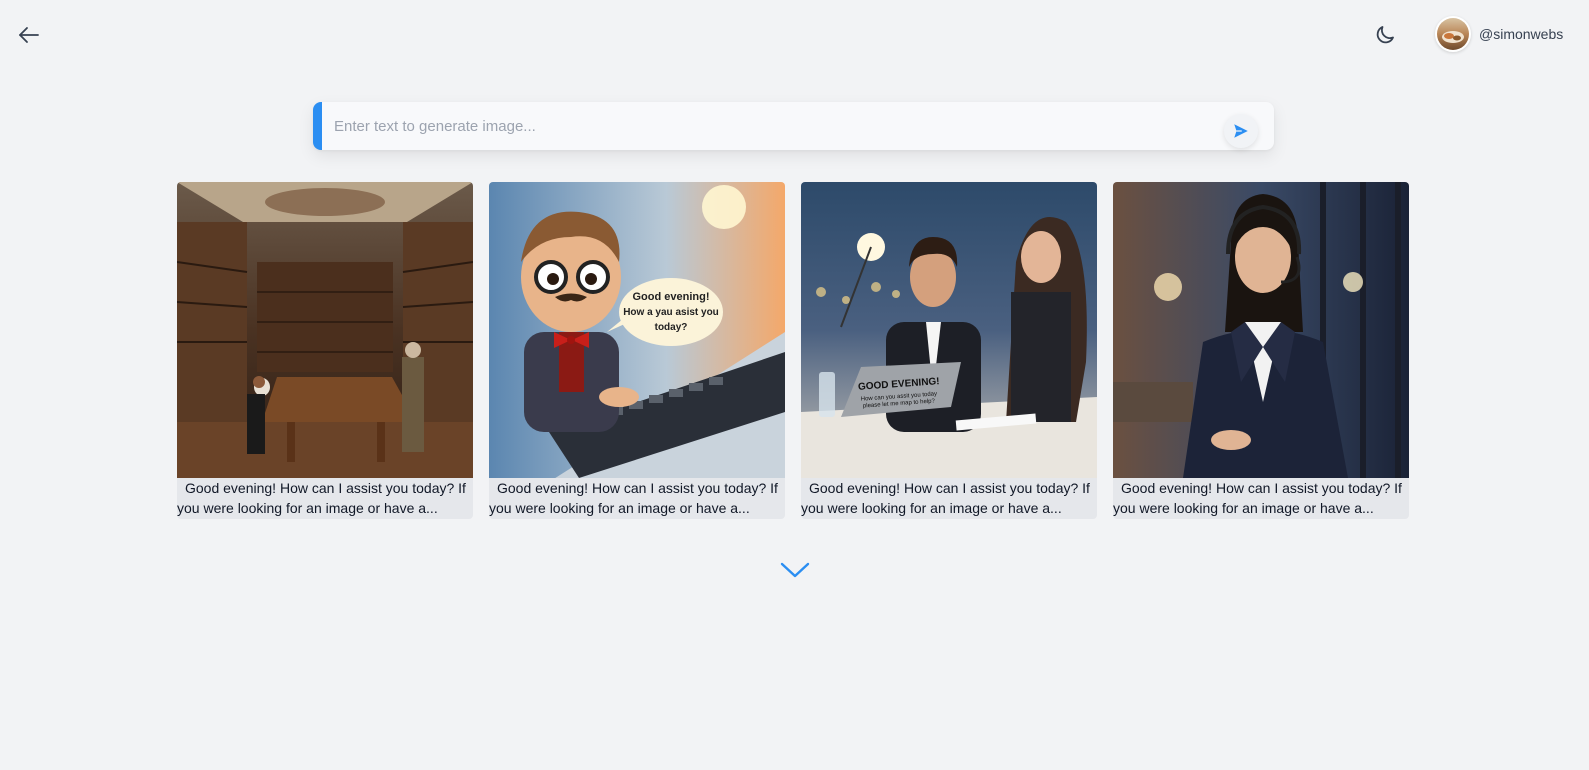 The height and width of the screenshot is (770, 1589). What do you see at coordinates (671, 312) in the screenshot?
I see `speech-bubble-line: How a yau asist you` at bounding box center [671, 312].